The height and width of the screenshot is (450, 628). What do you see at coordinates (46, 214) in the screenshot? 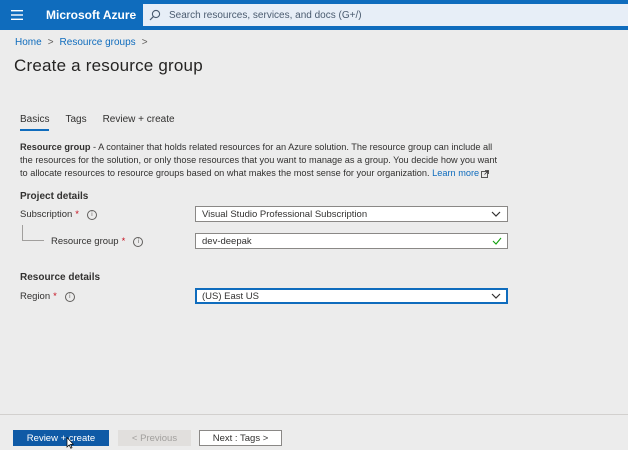
I see `subscription-label-text: Subscription` at bounding box center [46, 214].